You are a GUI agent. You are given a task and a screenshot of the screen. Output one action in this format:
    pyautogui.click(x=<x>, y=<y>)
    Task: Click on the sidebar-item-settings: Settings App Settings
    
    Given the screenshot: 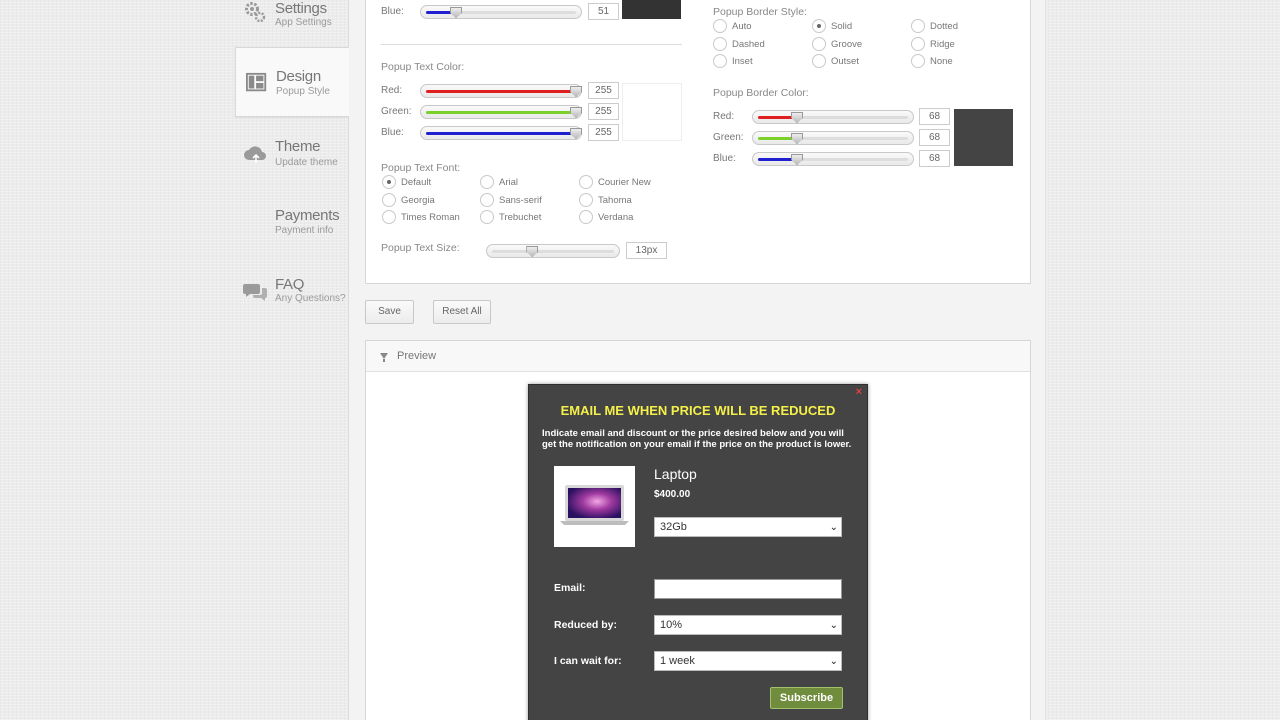 What is the action you would take?
    pyautogui.click(x=292, y=24)
    